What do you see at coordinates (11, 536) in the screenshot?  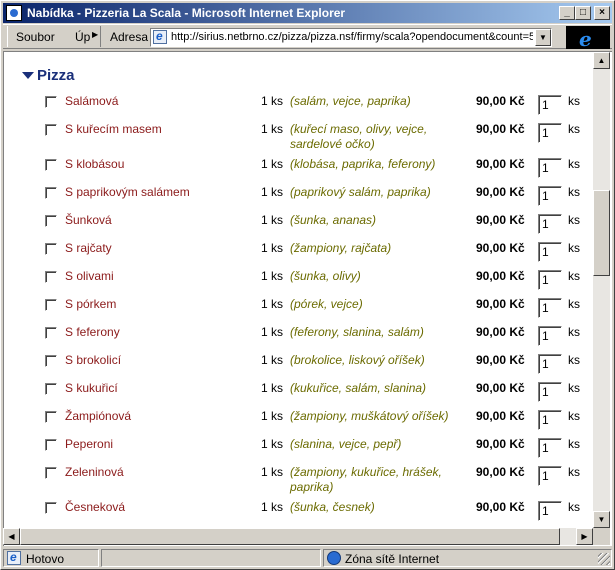 I see `scroll-left-button: ◀` at bounding box center [11, 536].